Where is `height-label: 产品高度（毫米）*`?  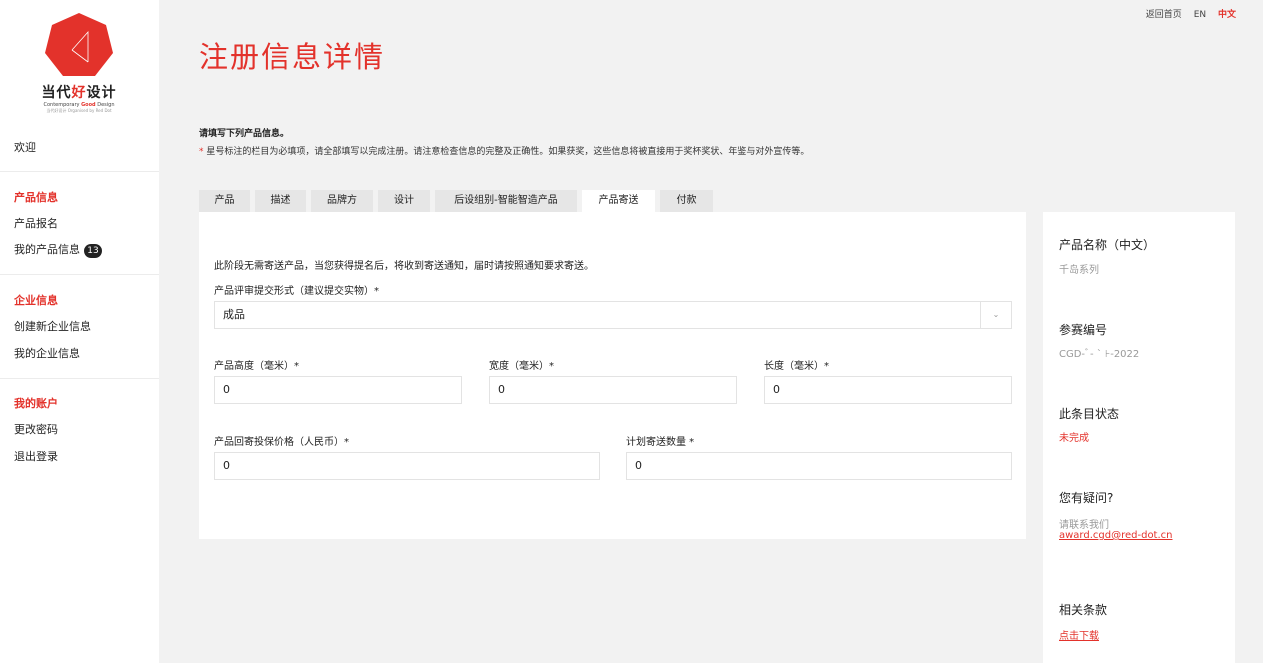 height-label: 产品高度（毫米）* is located at coordinates (256, 366).